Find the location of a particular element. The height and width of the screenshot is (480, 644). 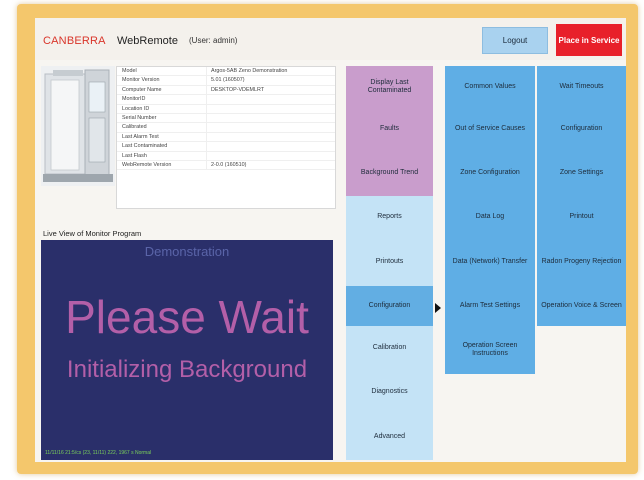

selection-arrow-icon is located at coordinates (438, 308).